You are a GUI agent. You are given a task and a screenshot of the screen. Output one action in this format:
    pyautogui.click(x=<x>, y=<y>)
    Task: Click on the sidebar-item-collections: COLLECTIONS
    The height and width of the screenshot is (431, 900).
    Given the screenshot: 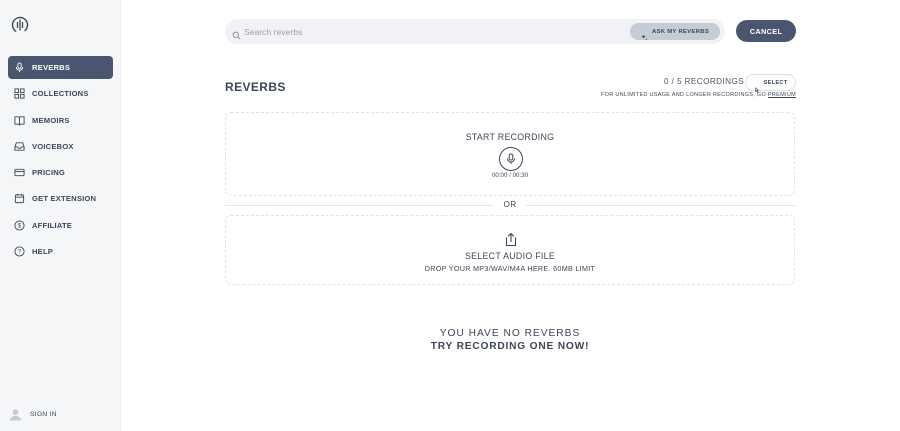 What is the action you would take?
    pyautogui.click(x=60, y=93)
    